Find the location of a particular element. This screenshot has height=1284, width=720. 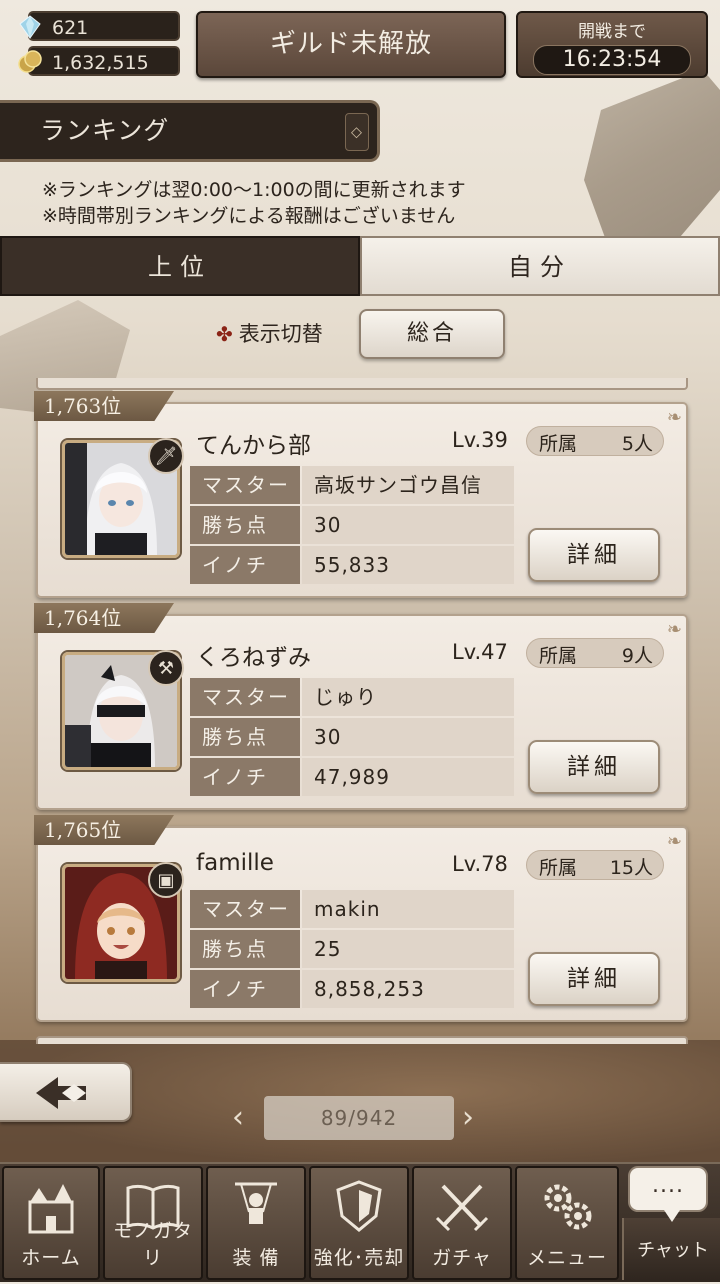

previous-card-edge is located at coordinates (362, 384).